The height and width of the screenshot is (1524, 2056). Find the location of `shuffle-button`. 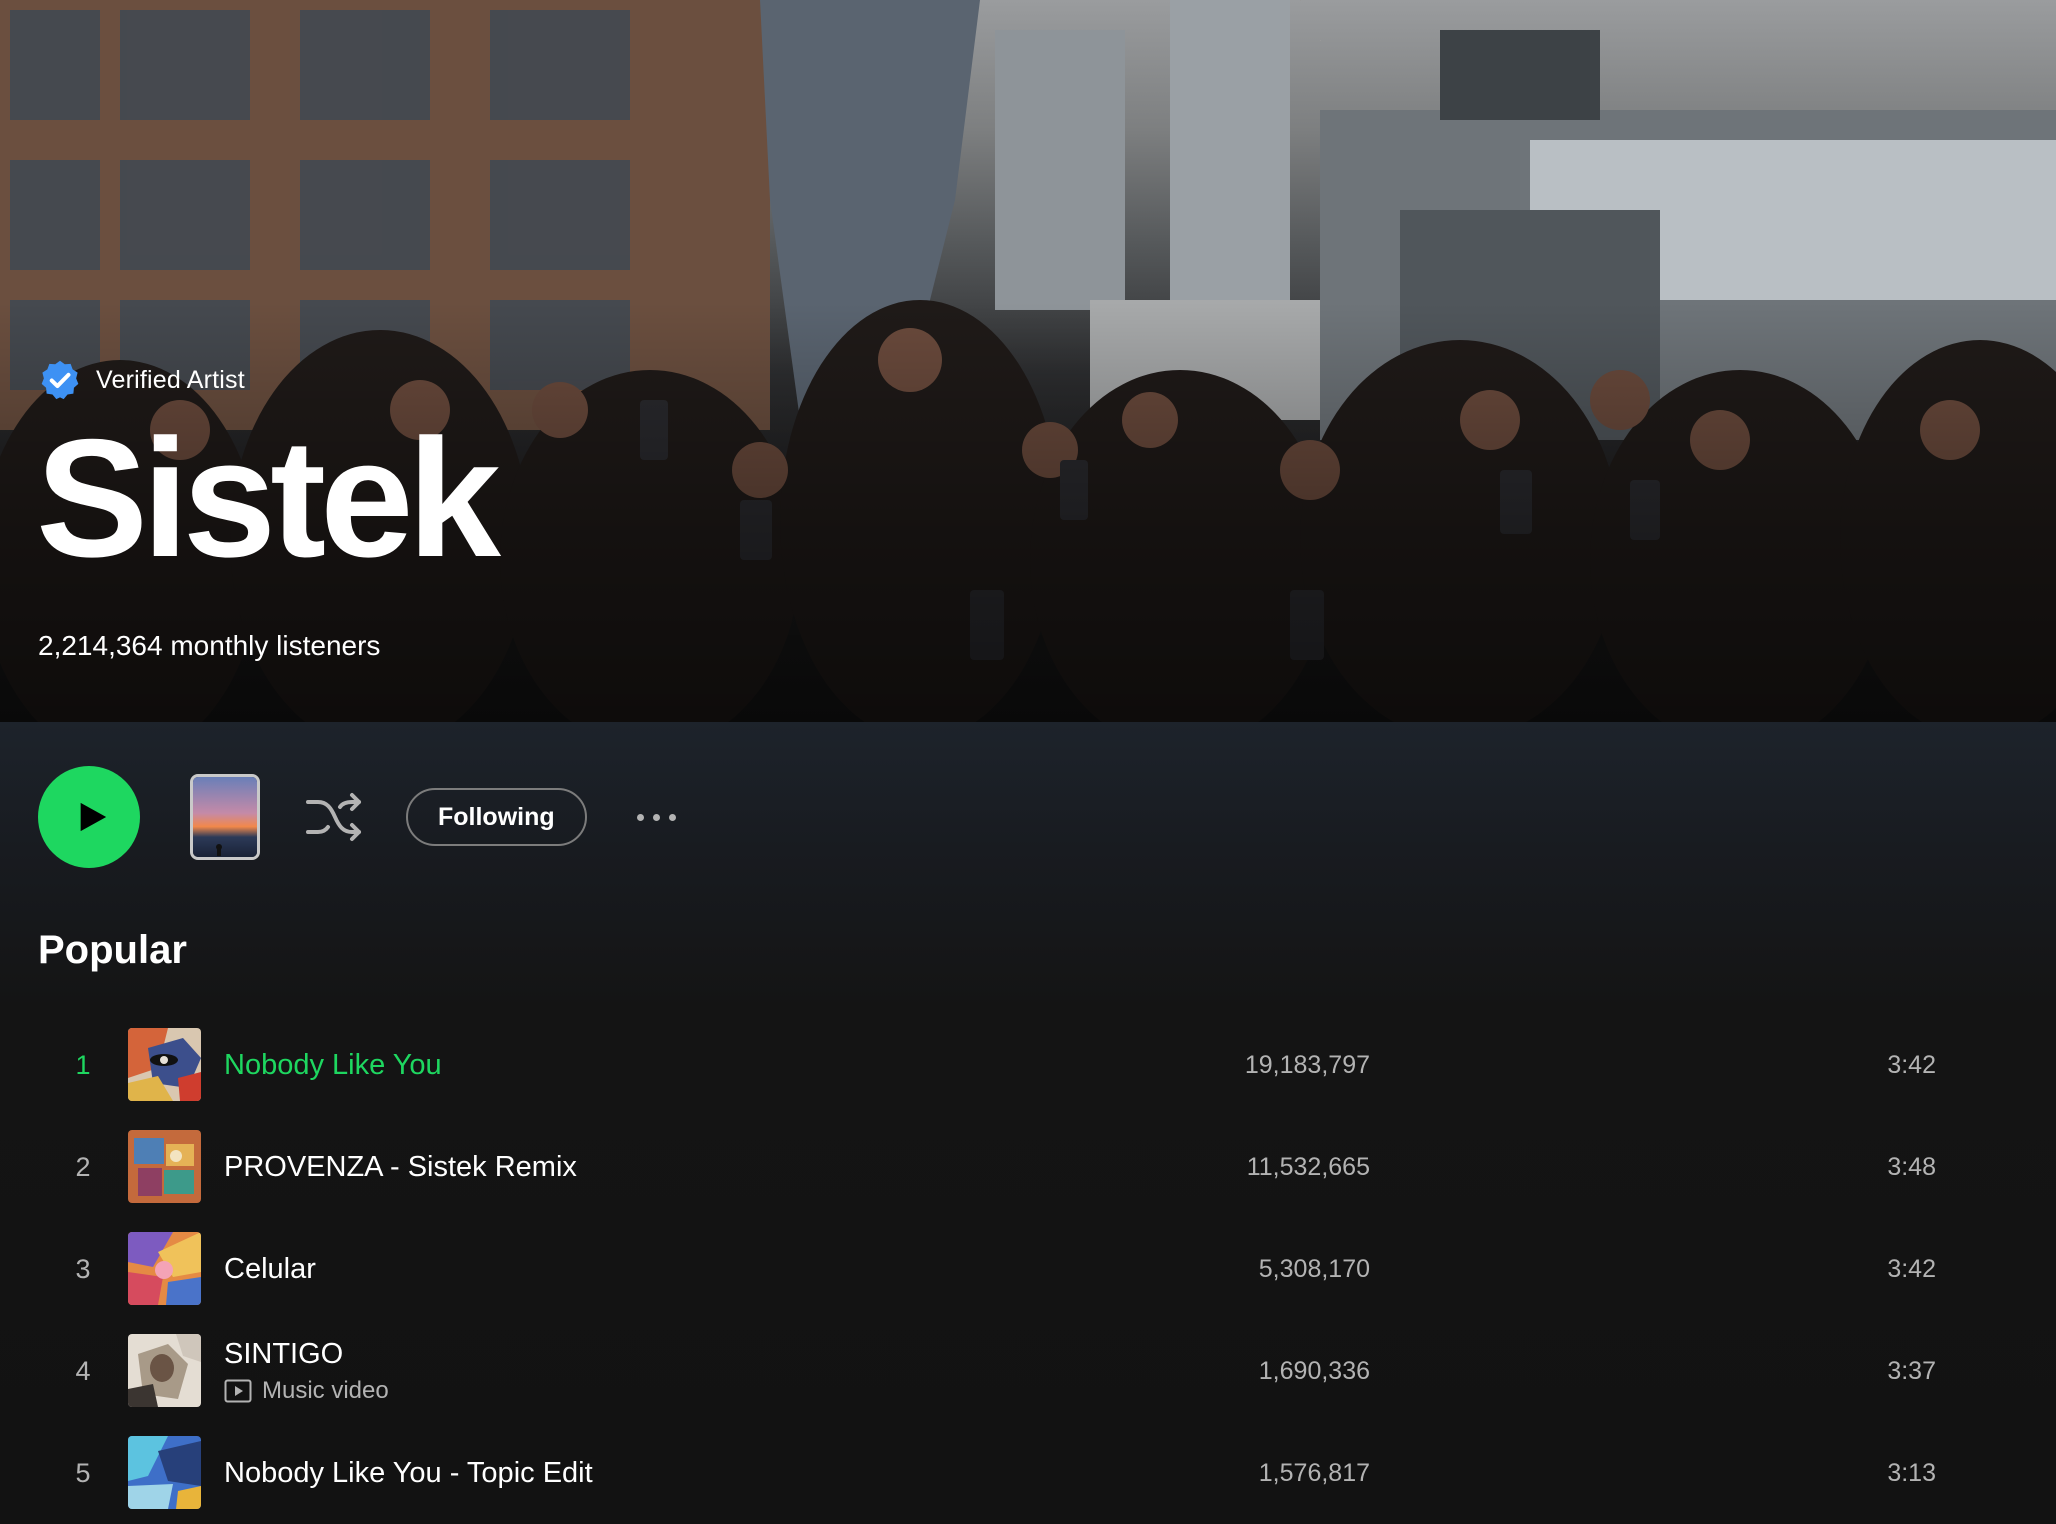

shuffle-button is located at coordinates (334, 817).